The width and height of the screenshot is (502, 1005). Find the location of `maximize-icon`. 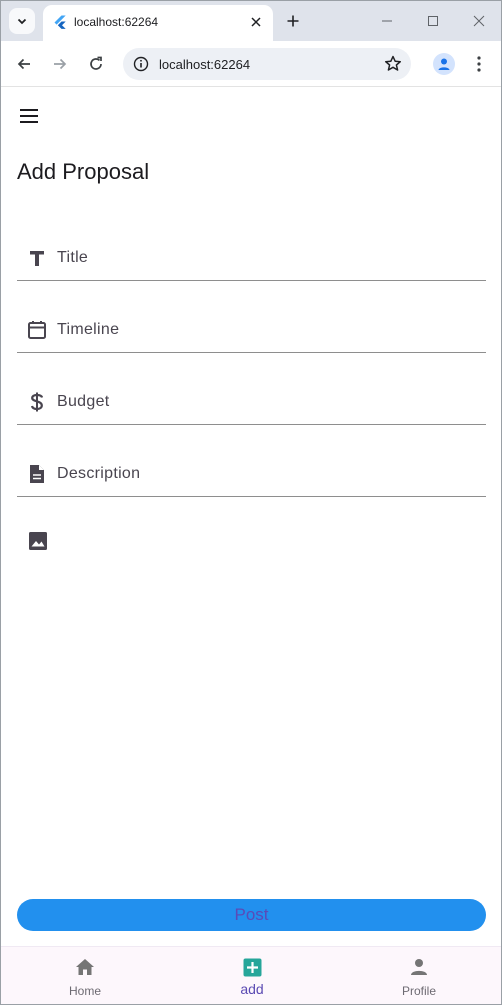

maximize-icon is located at coordinates (433, 21).